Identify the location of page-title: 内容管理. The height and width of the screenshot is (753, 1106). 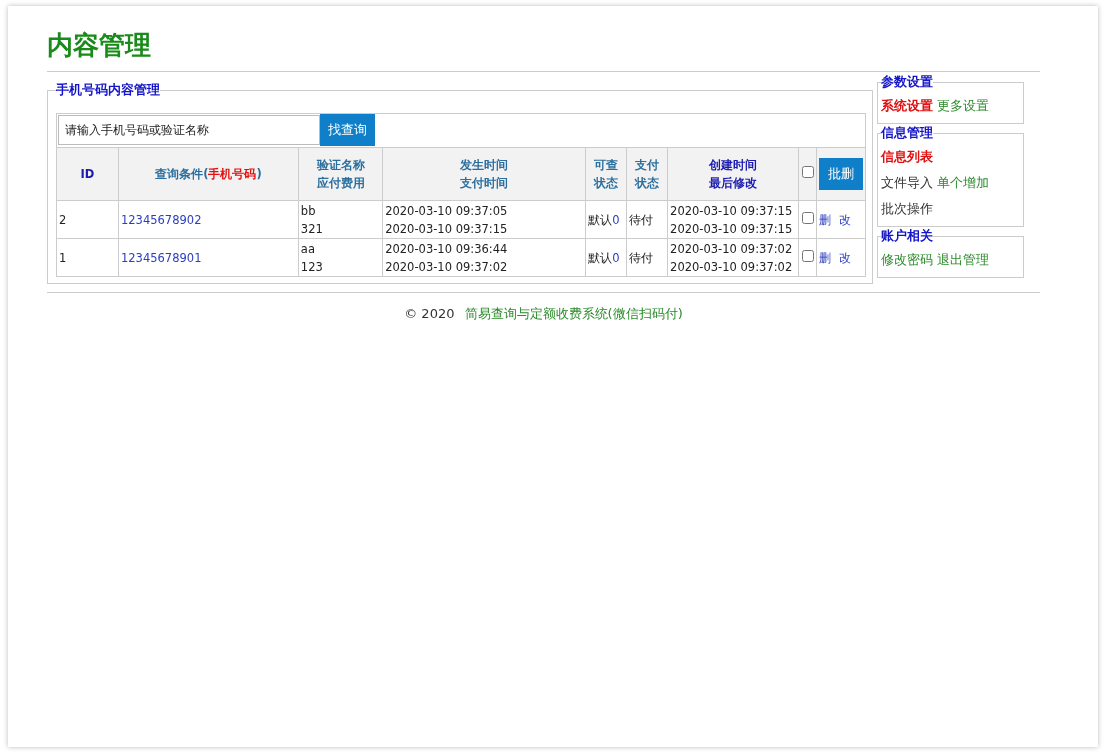
(543, 50).